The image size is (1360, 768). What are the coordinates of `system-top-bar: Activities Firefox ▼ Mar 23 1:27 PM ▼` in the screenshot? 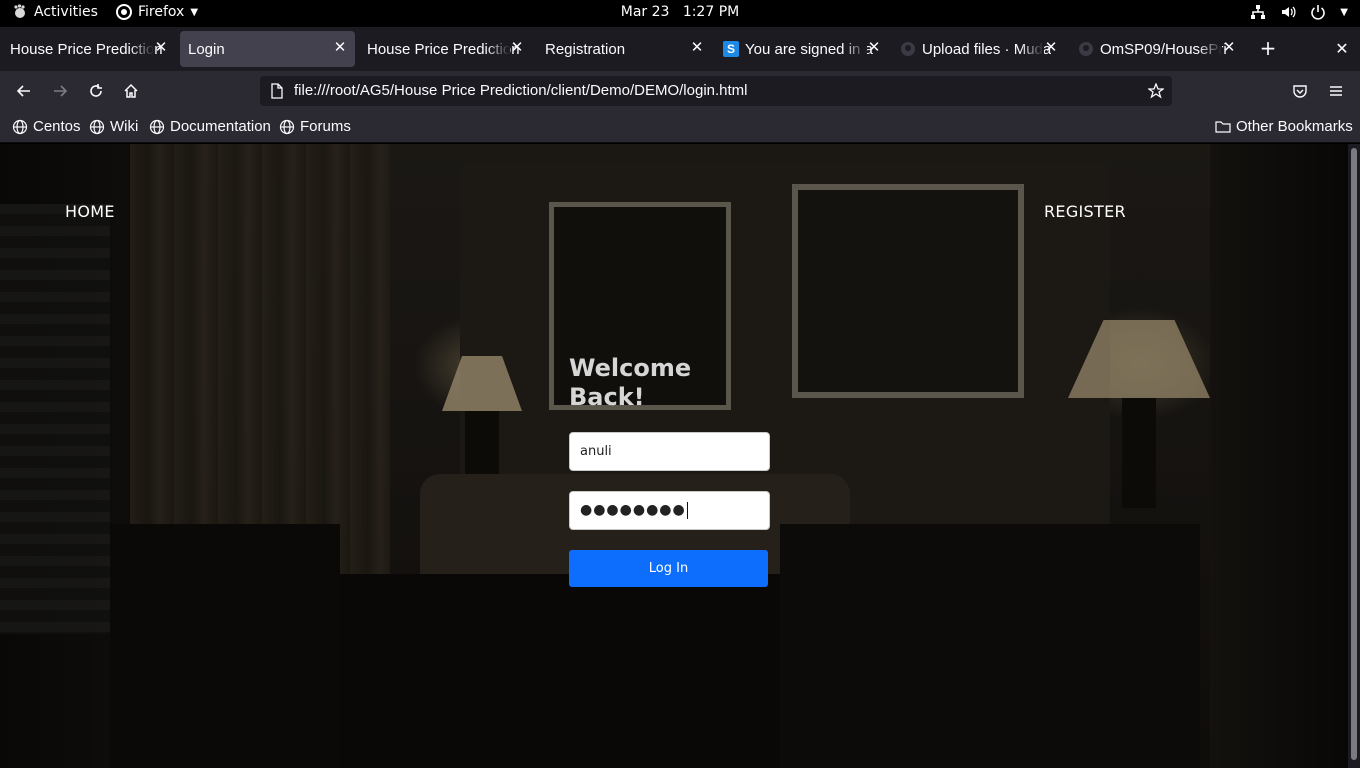 It's located at (680, 13).